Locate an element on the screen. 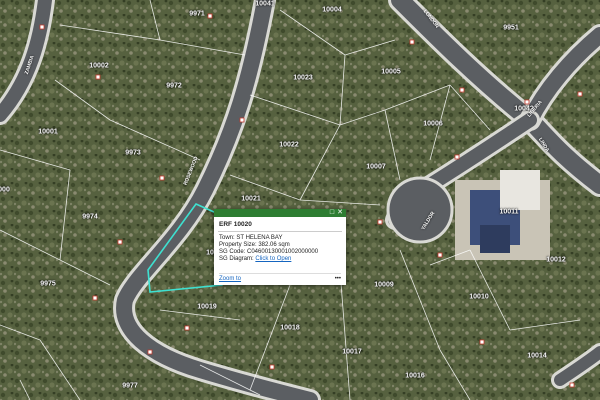 Image resolution: width=600 pixels, height=400 pixels. zoom-to-link: Zoom to is located at coordinates (230, 279).